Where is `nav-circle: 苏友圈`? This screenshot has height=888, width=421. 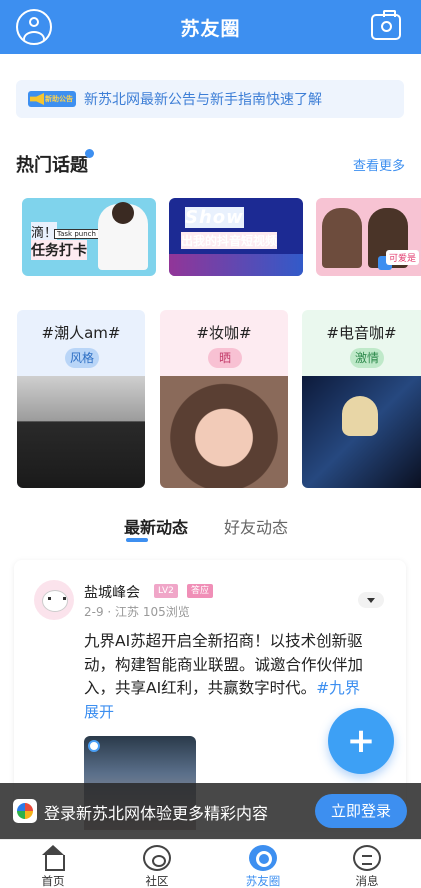 nav-circle: 苏友圈 is located at coordinates (263, 864).